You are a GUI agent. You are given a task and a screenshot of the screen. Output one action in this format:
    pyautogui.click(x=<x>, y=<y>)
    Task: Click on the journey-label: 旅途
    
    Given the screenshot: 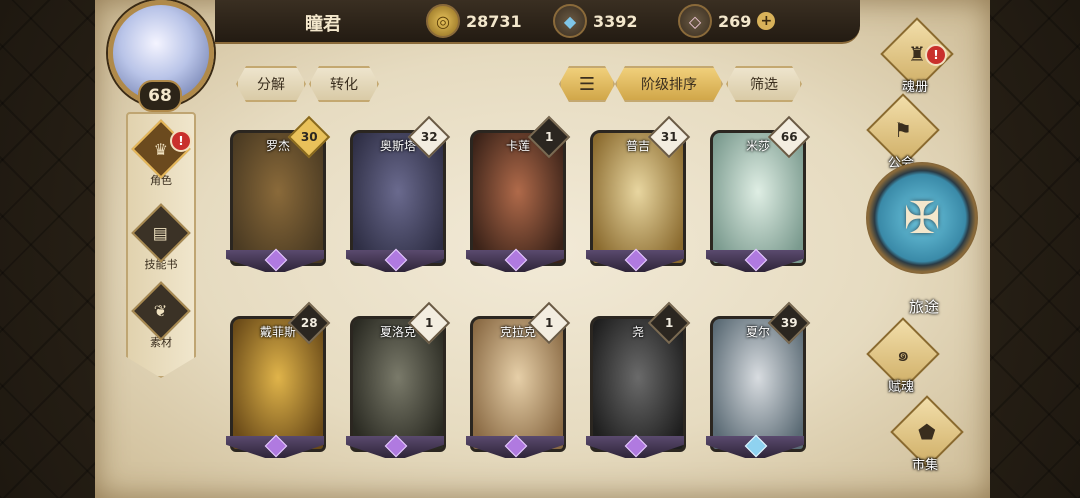 What is the action you would take?
    pyautogui.click(x=923, y=307)
    